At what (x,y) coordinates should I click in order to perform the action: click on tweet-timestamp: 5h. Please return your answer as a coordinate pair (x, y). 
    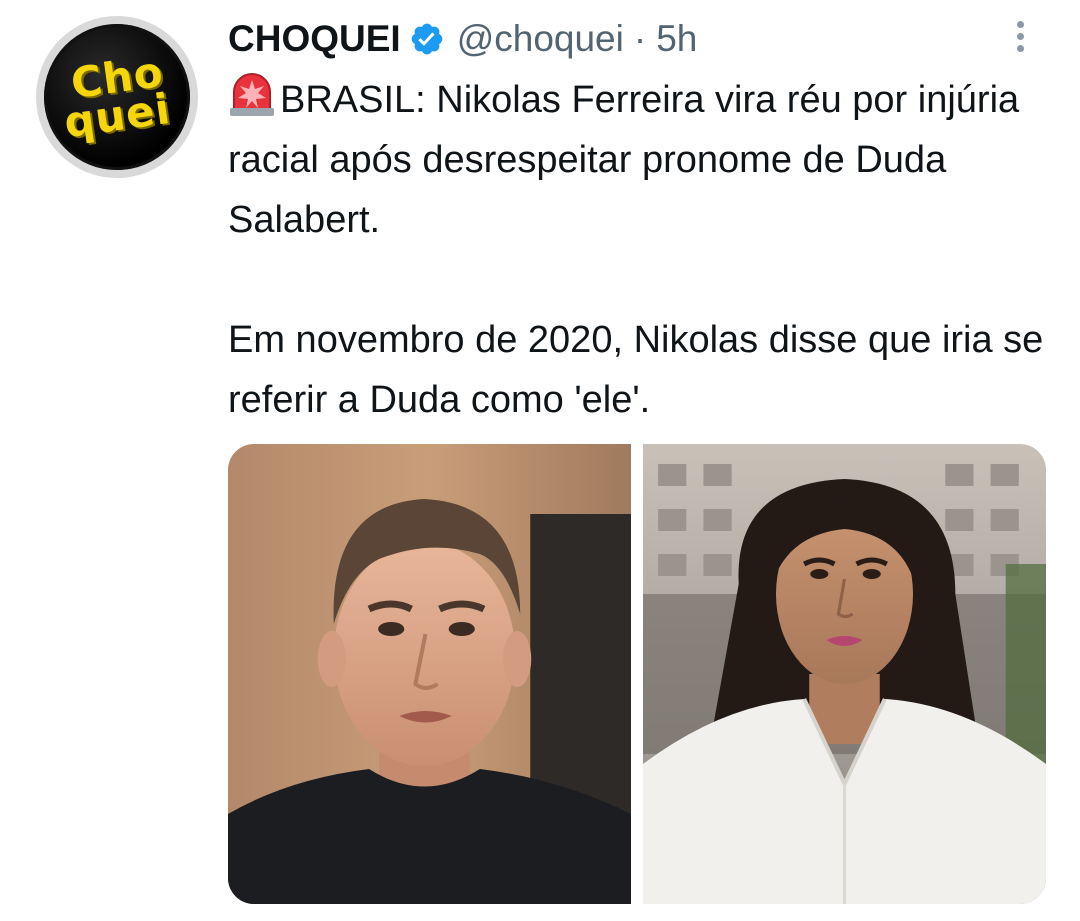
    Looking at the image, I should click on (676, 39).